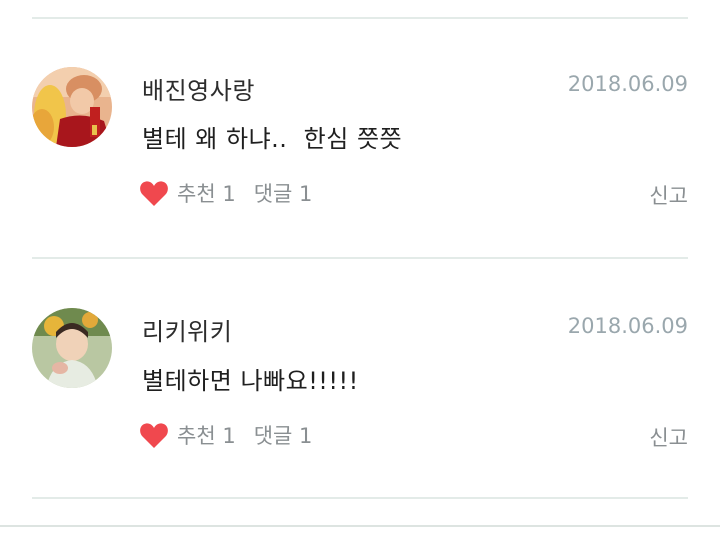 This screenshot has width=720, height=540. What do you see at coordinates (206, 435) in the screenshot?
I see `like-count: 추천 1` at bounding box center [206, 435].